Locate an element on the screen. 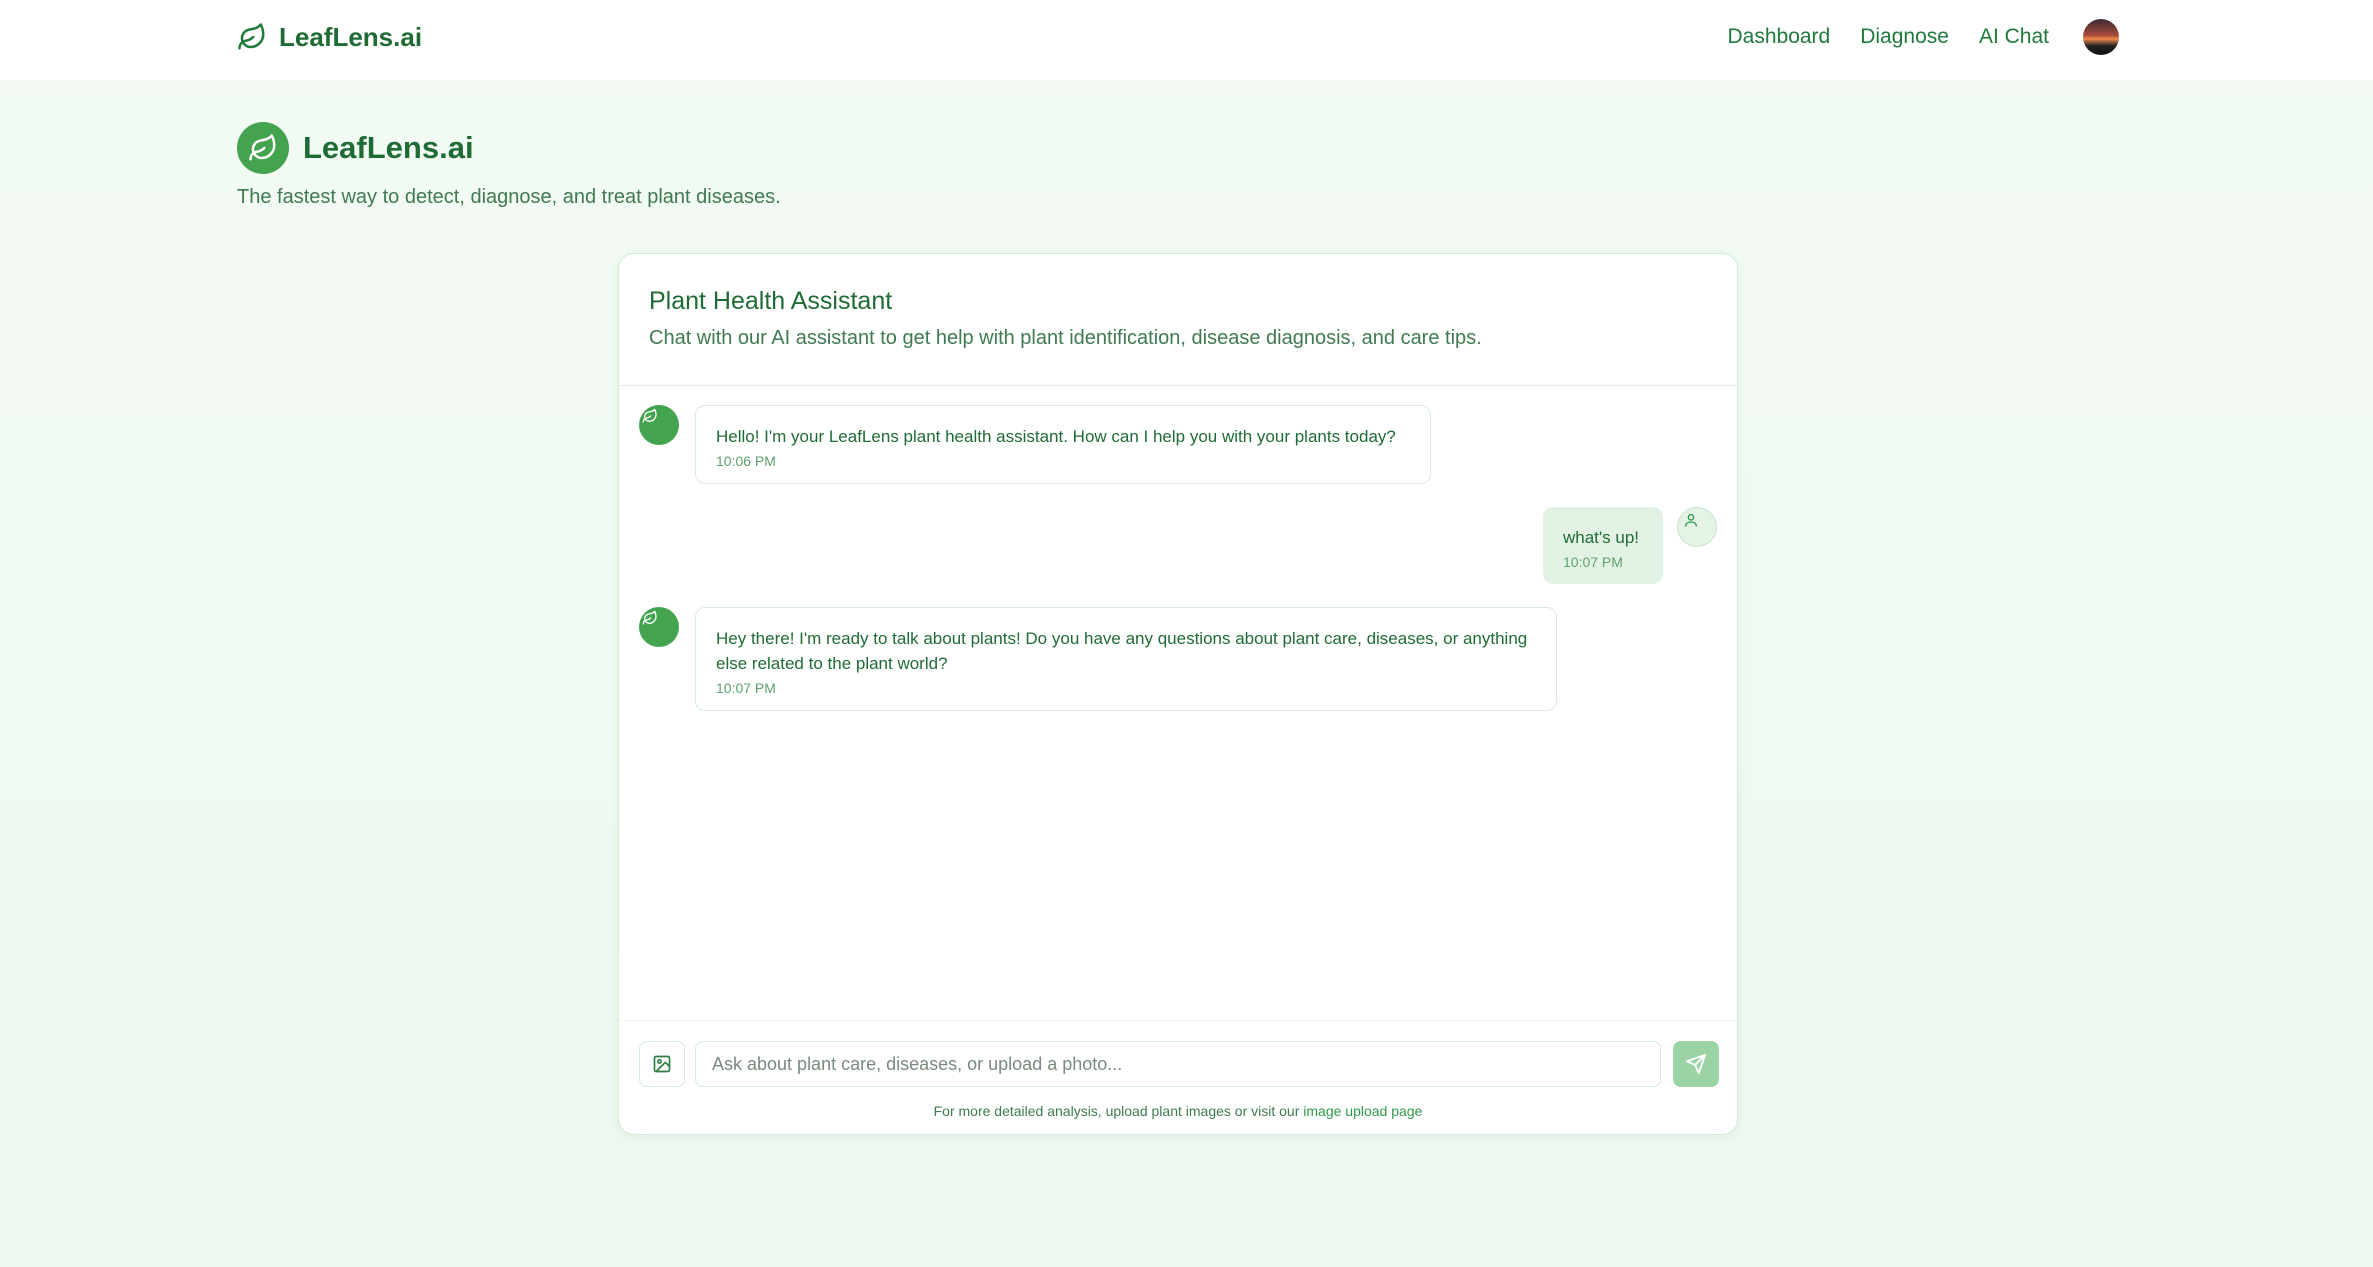  upload-image-button is located at coordinates (662, 1064).